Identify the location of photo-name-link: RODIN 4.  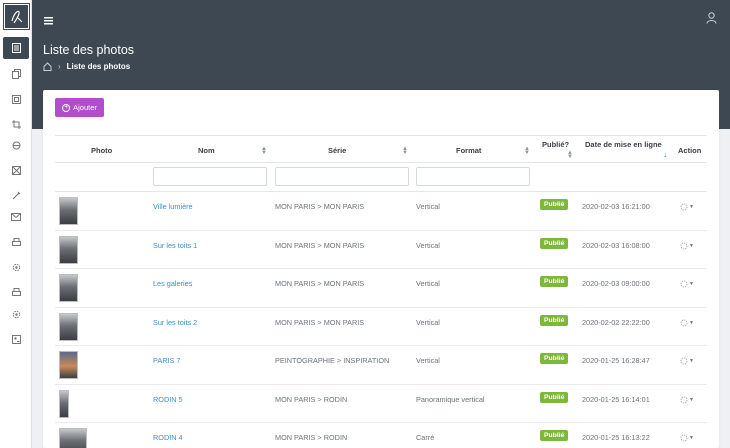
(168, 437).